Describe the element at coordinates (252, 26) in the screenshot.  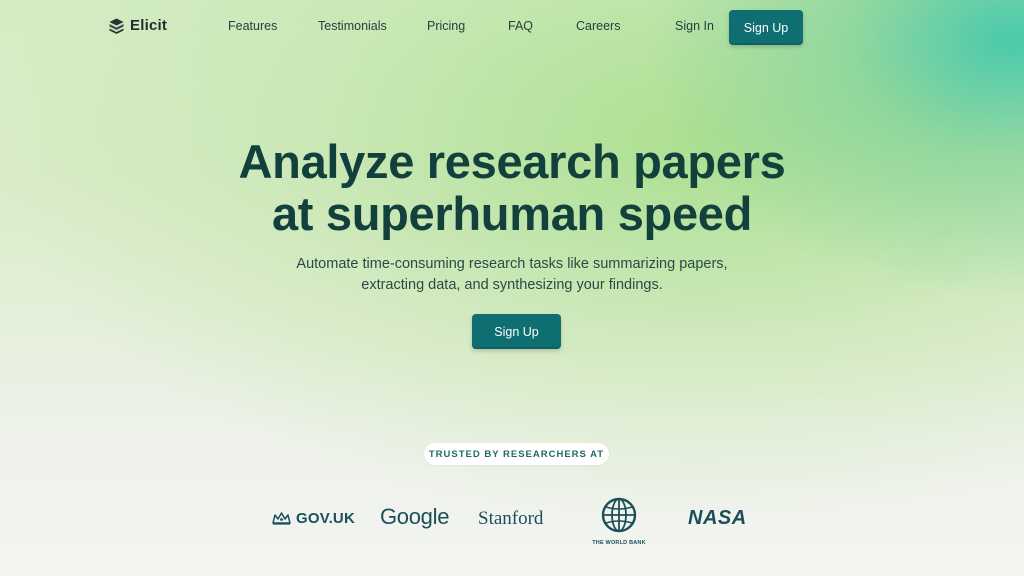
I see `nav-link-features: Features` at that location.